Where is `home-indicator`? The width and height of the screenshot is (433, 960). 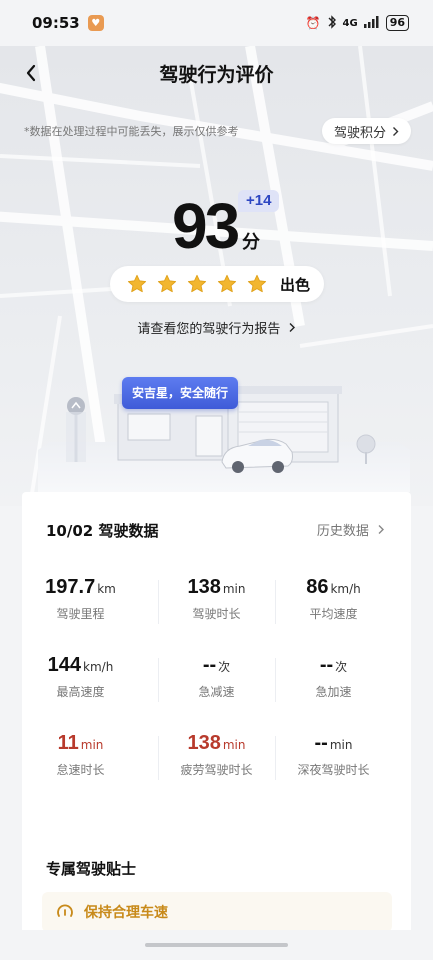
home-indicator is located at coordinates (216, 945).